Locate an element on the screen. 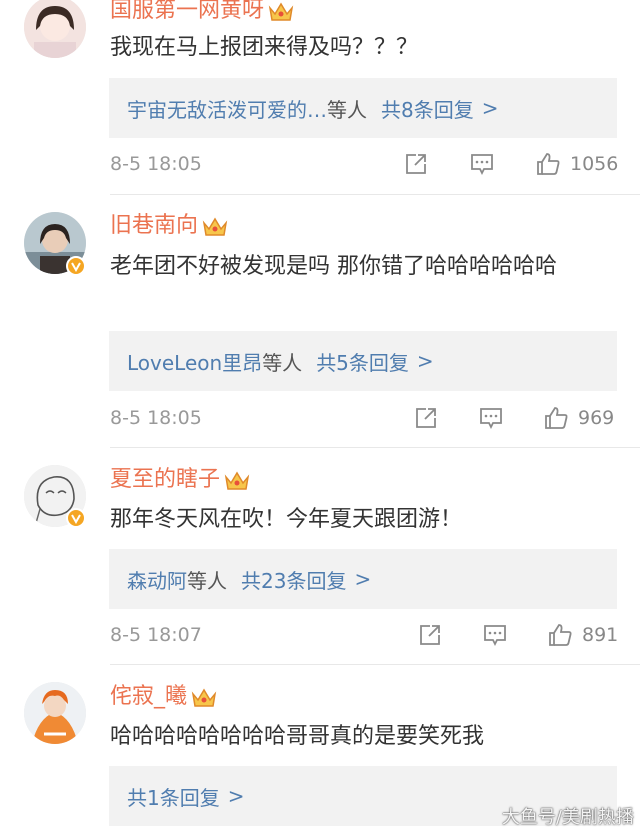 This screenshot has height=835, width=640. reply-count: 共5条回复 is located at coordinates (362, 361).